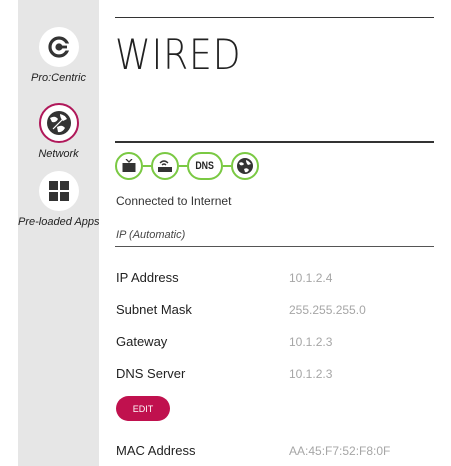 This screenshot has width=451, height=466. Describe the element at coordinates (142, 341) in the screenshot. I see `gateway-label: Gateway` at that location.